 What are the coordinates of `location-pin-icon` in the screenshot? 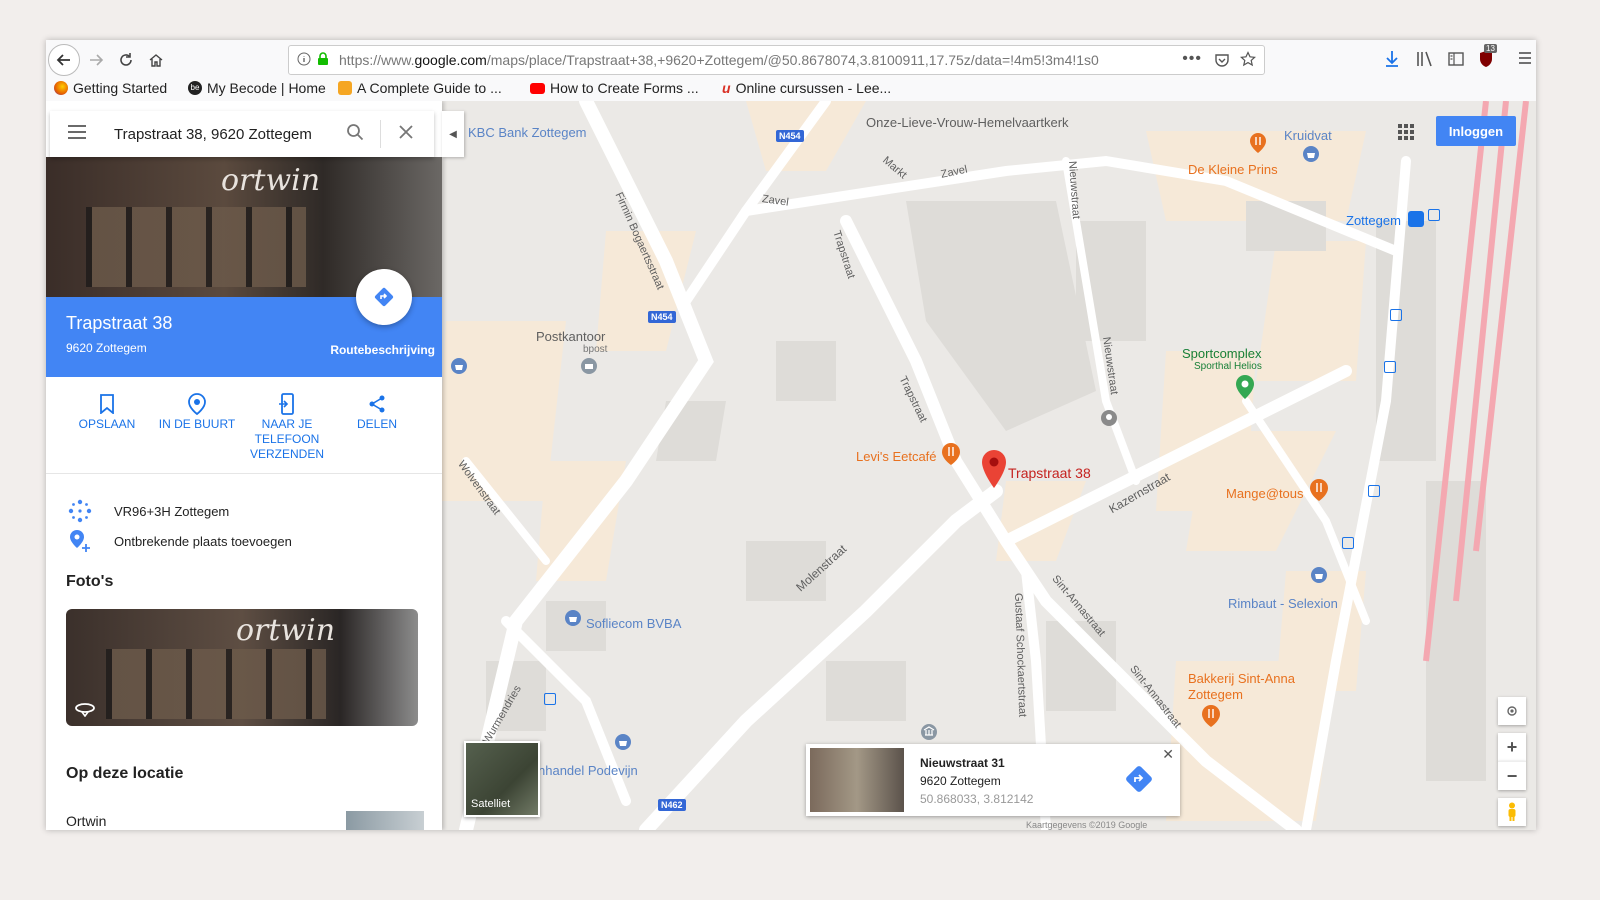 It's located at (994, 472).